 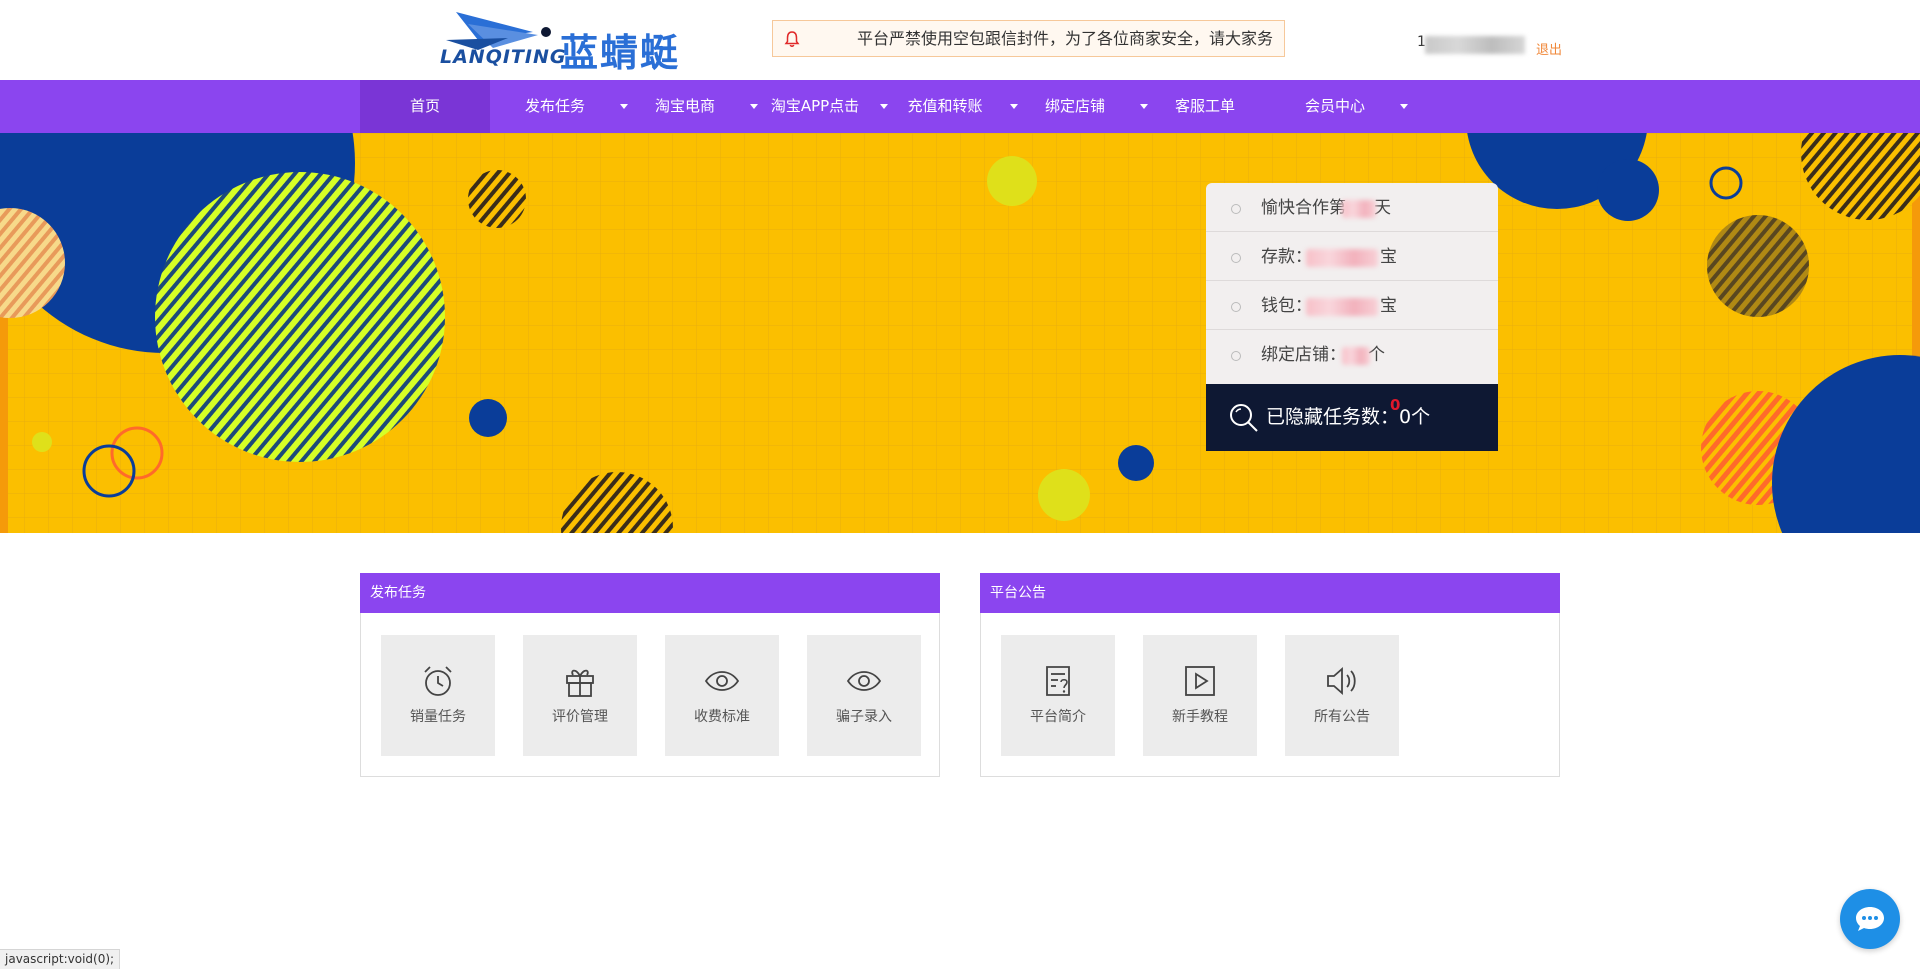 I want to click on nav-item-label: 淘宝电商, so click(x=684, y=106).